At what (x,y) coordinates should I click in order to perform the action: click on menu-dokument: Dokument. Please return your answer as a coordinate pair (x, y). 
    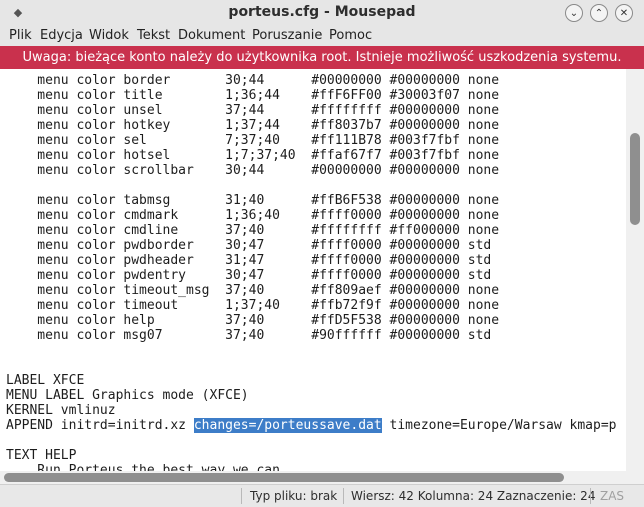
    Looking at the image, I should click on (211, 35).